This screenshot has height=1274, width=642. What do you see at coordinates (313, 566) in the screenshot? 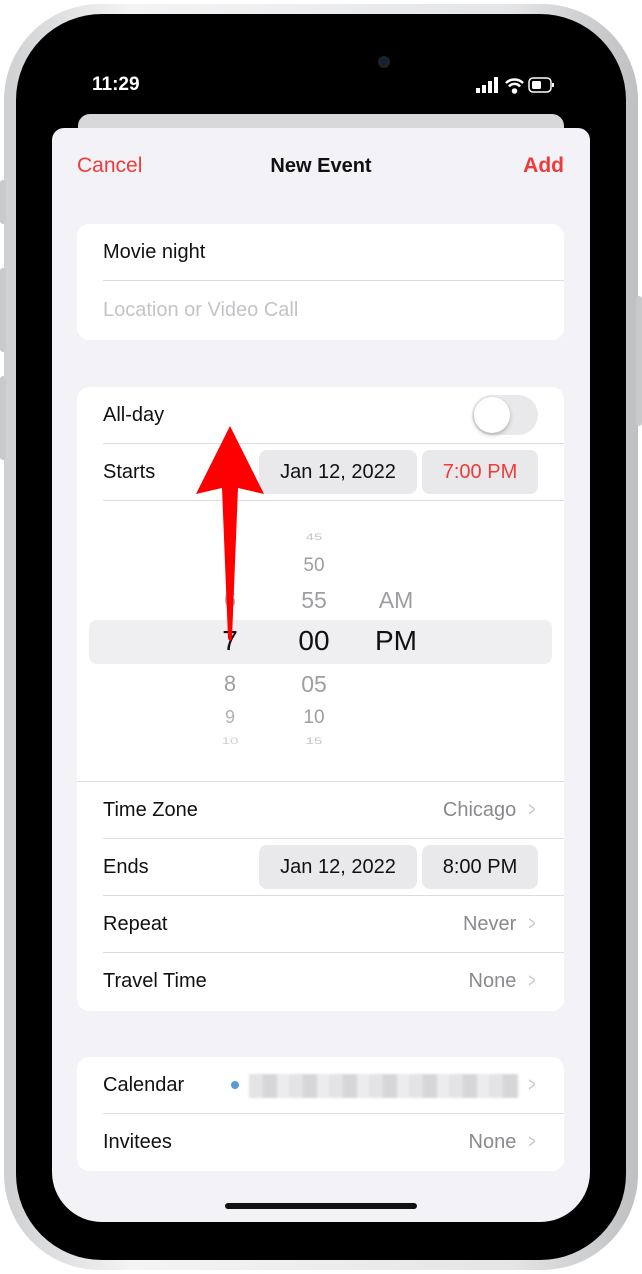
I see `minute-option: 50` at bounding box center [313, 566].